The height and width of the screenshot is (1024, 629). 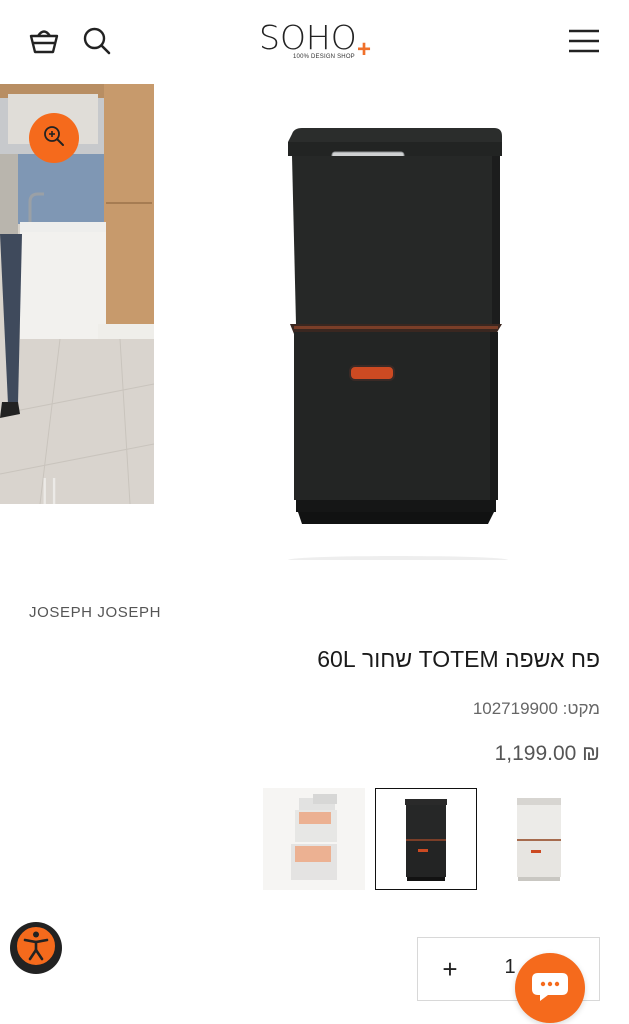 What do you see at coordinates (324, 57) in the screenshot?
I see `logo-tagline: 100% DESIGN SHOP` at bounding box center [324, 57].